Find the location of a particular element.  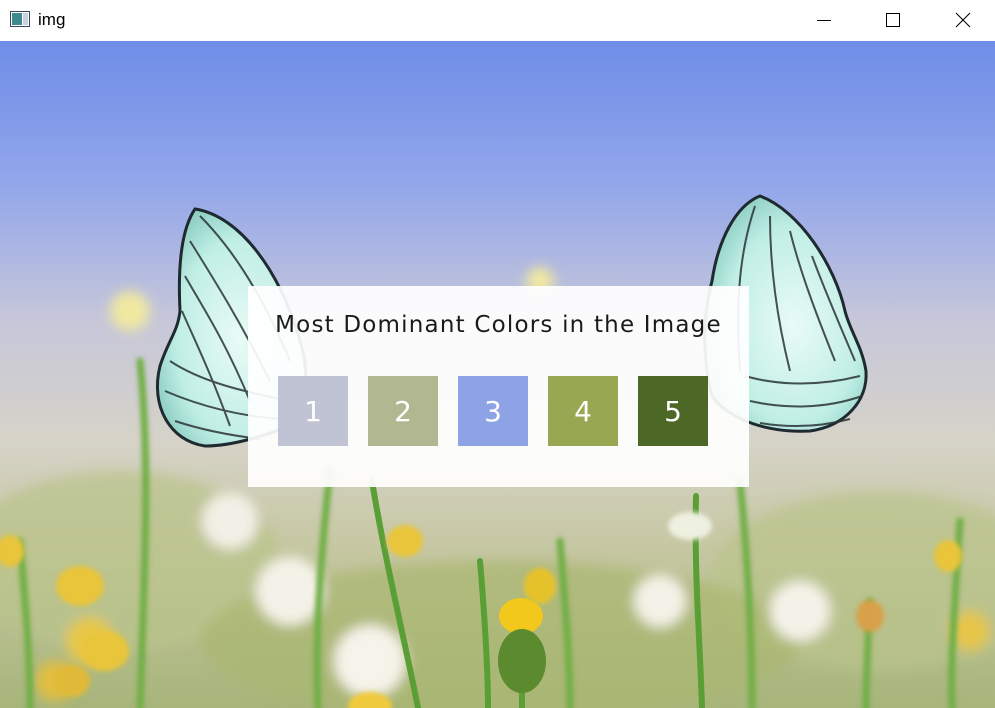

color-swatch-4: 4 is located at coordinates (583, 411).